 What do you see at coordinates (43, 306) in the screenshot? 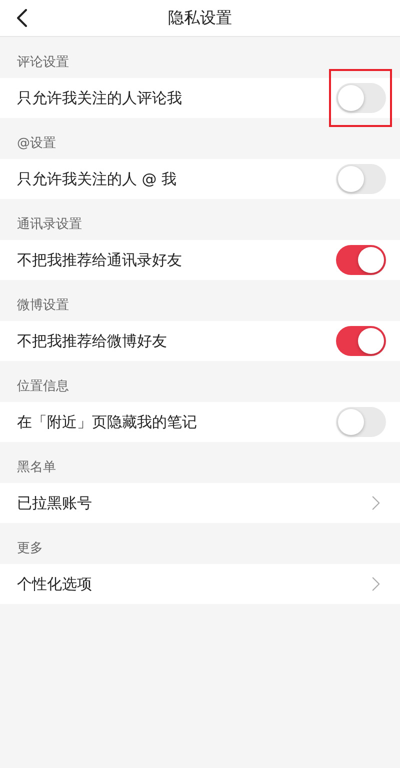
I see `section-header: 微博设置` at bounding box center [43, 306].